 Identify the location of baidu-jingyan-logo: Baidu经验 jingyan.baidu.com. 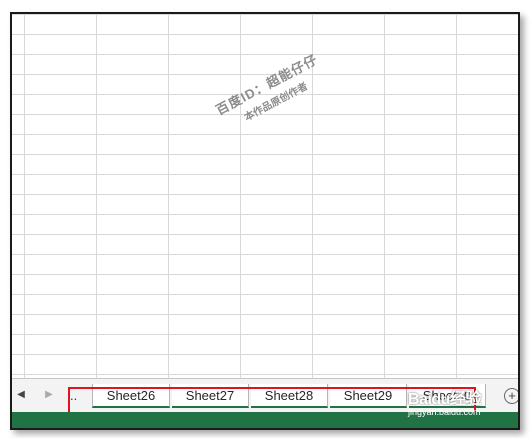
(444, 401).